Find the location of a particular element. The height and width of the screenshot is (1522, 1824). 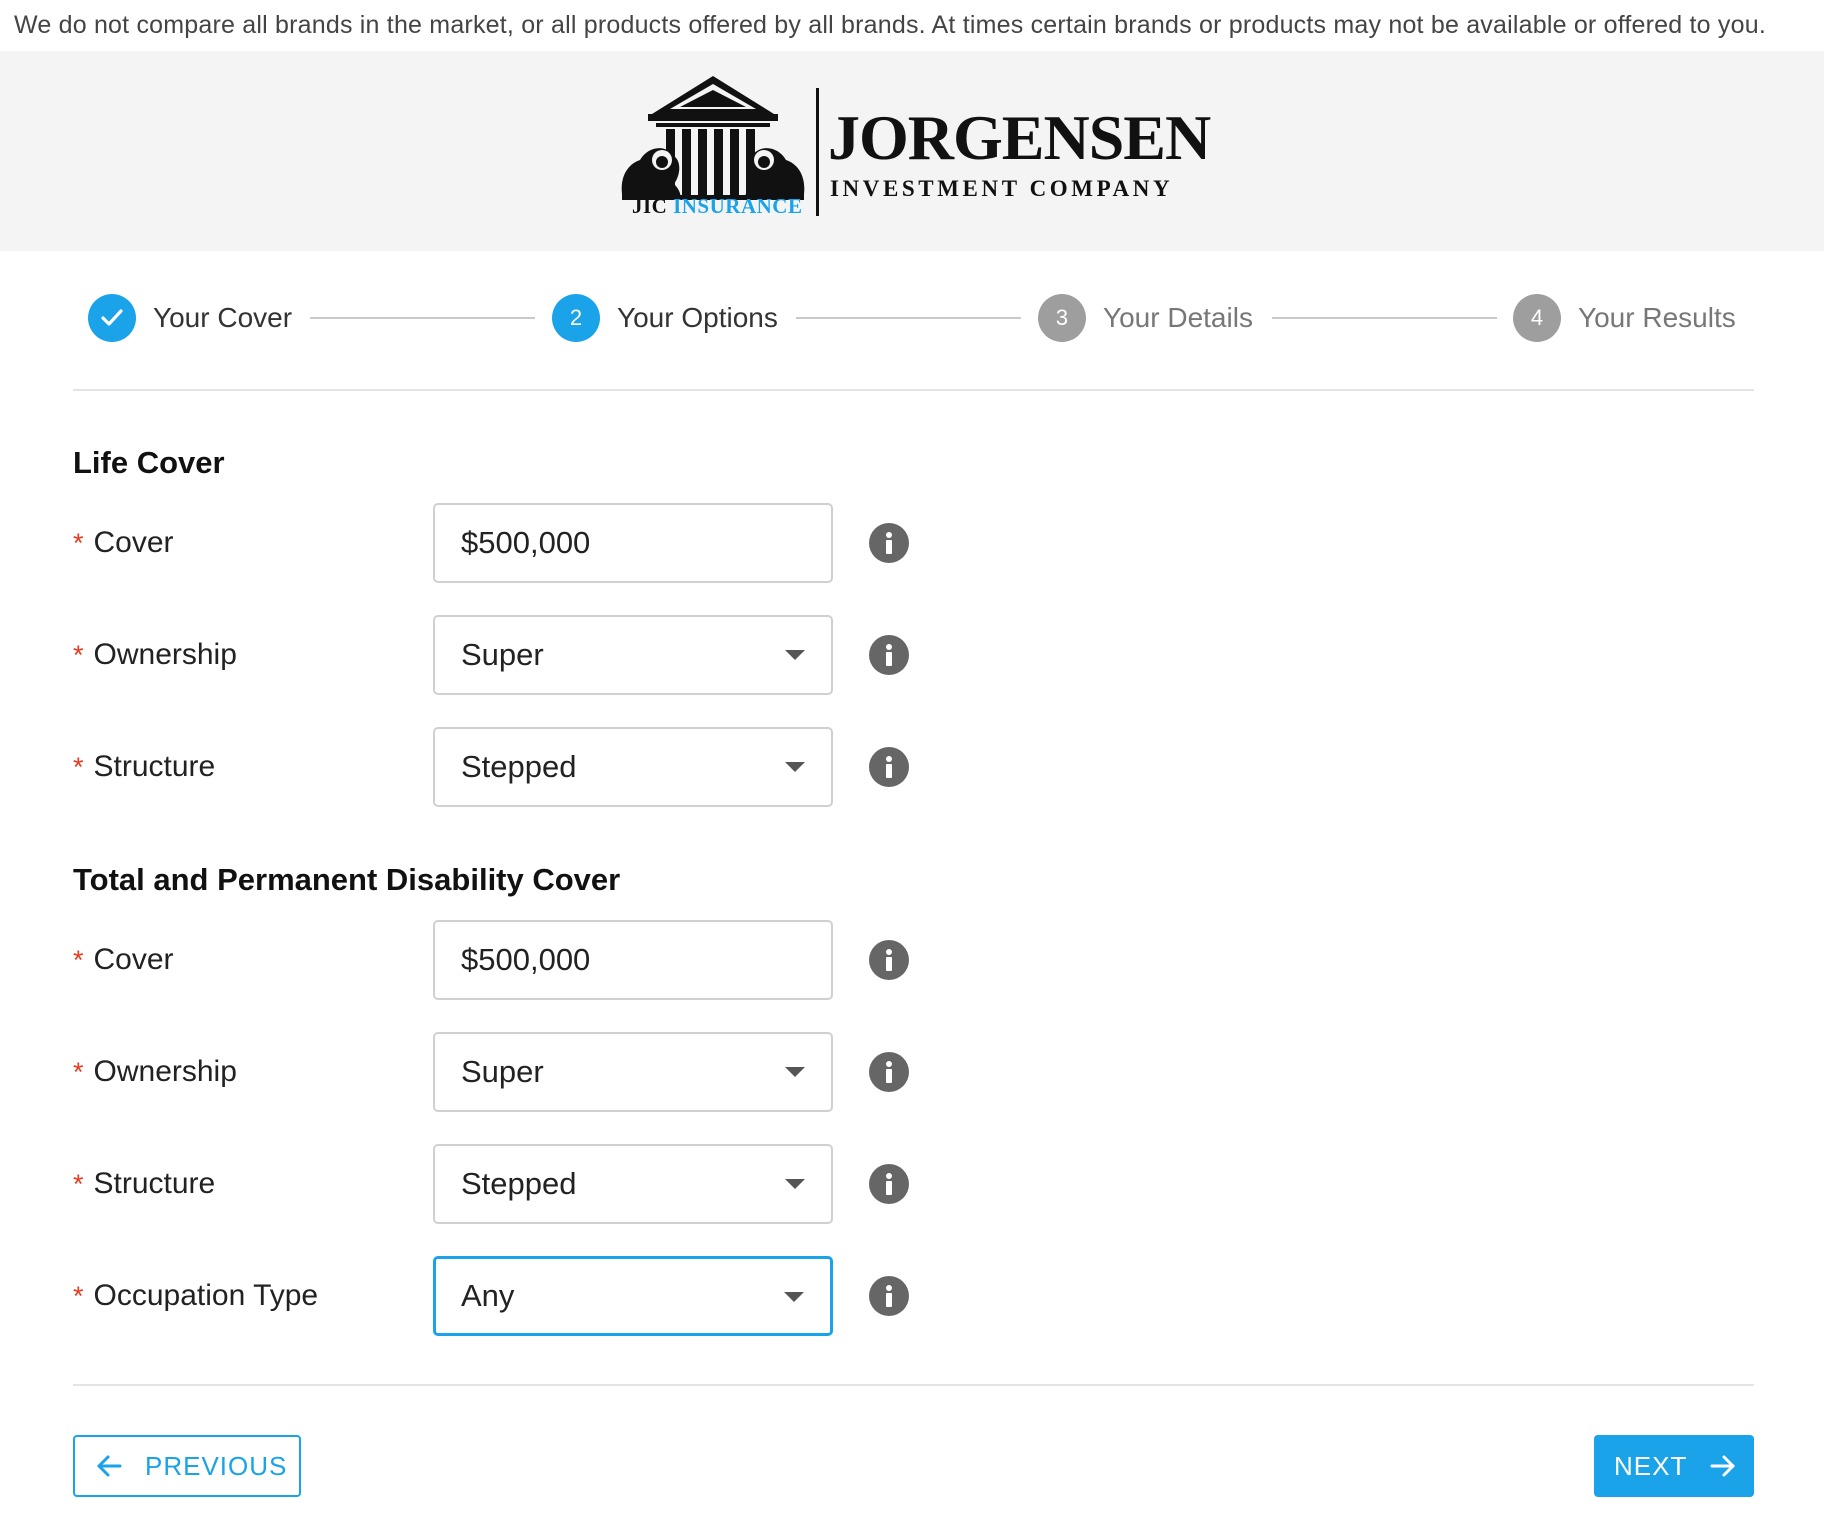

tpd-ownership-select: Super is located at coordinates (633, 1072).